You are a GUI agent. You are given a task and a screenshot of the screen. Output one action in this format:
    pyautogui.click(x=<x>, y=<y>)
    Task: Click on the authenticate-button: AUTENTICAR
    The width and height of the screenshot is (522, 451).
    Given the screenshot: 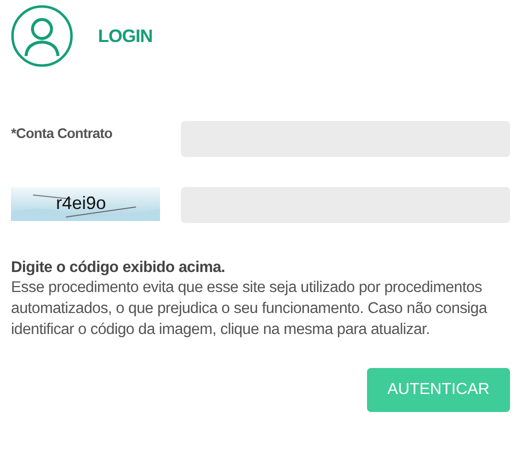 What is the action you would take?
    pyautogui.click(x=438, y=390)
    